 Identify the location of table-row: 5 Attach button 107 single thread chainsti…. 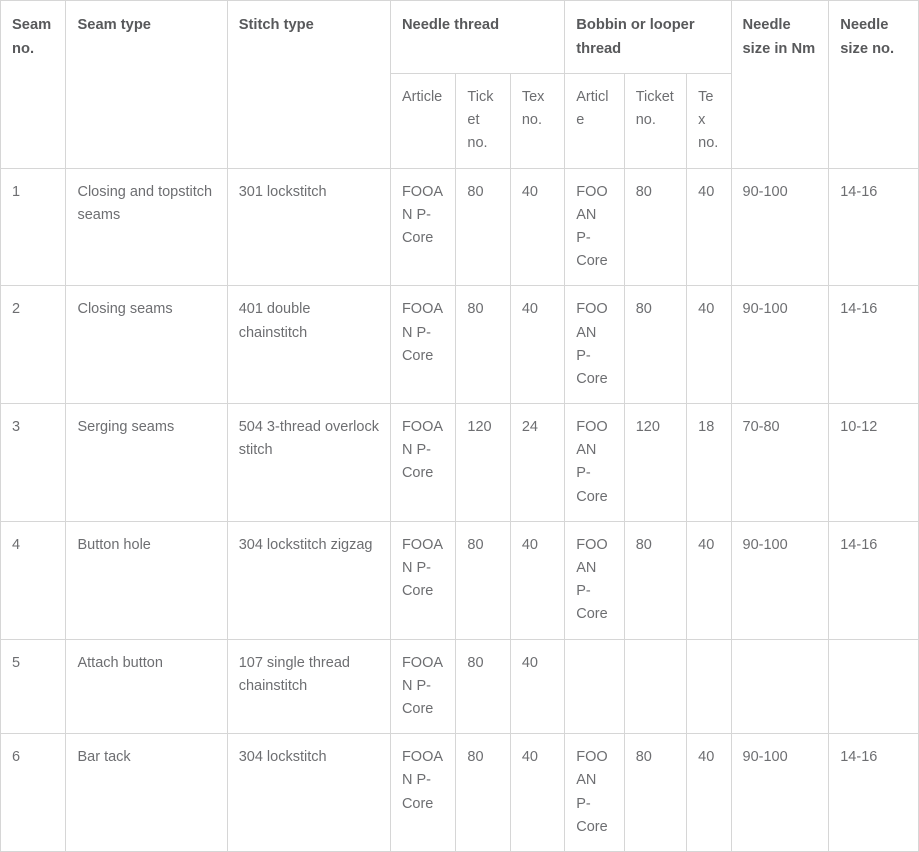
(459, 686).